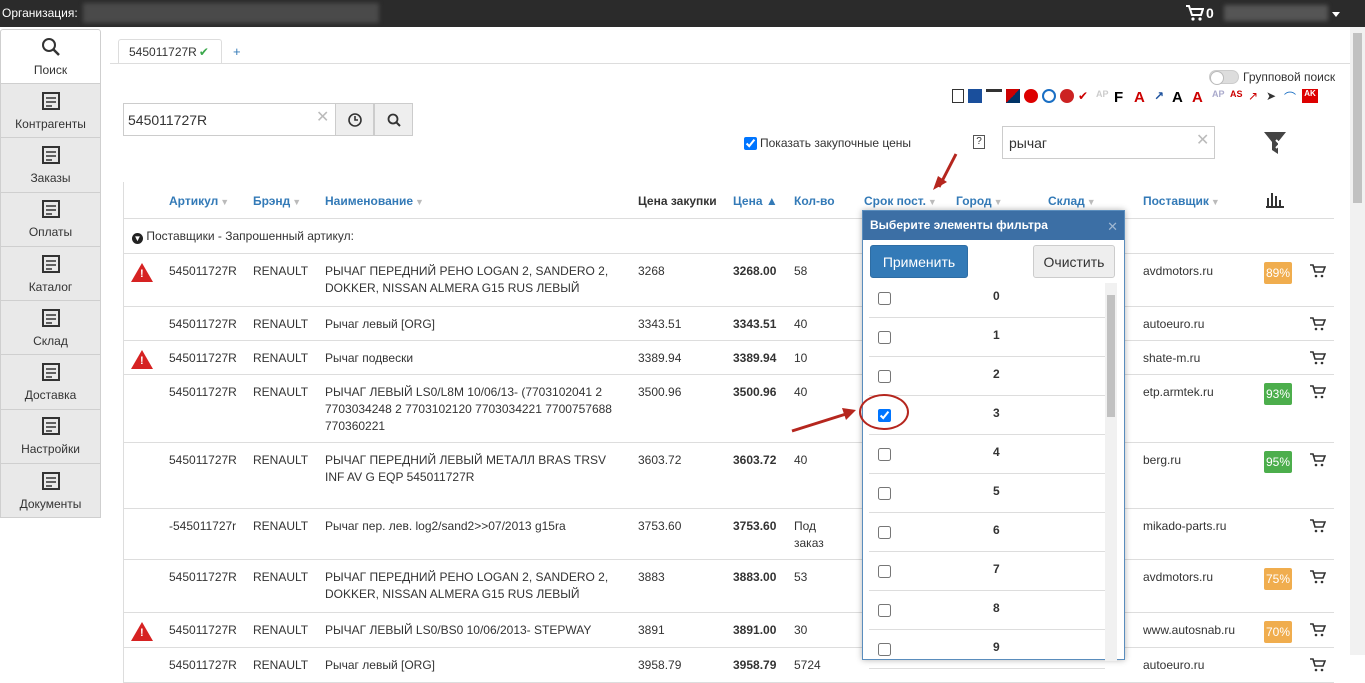 Image resolution: width=1365 pixels, height=683 pixels. Describe the element at coordinates (979, 142) in the screenshot. I see `help-icon: ?` at that location.